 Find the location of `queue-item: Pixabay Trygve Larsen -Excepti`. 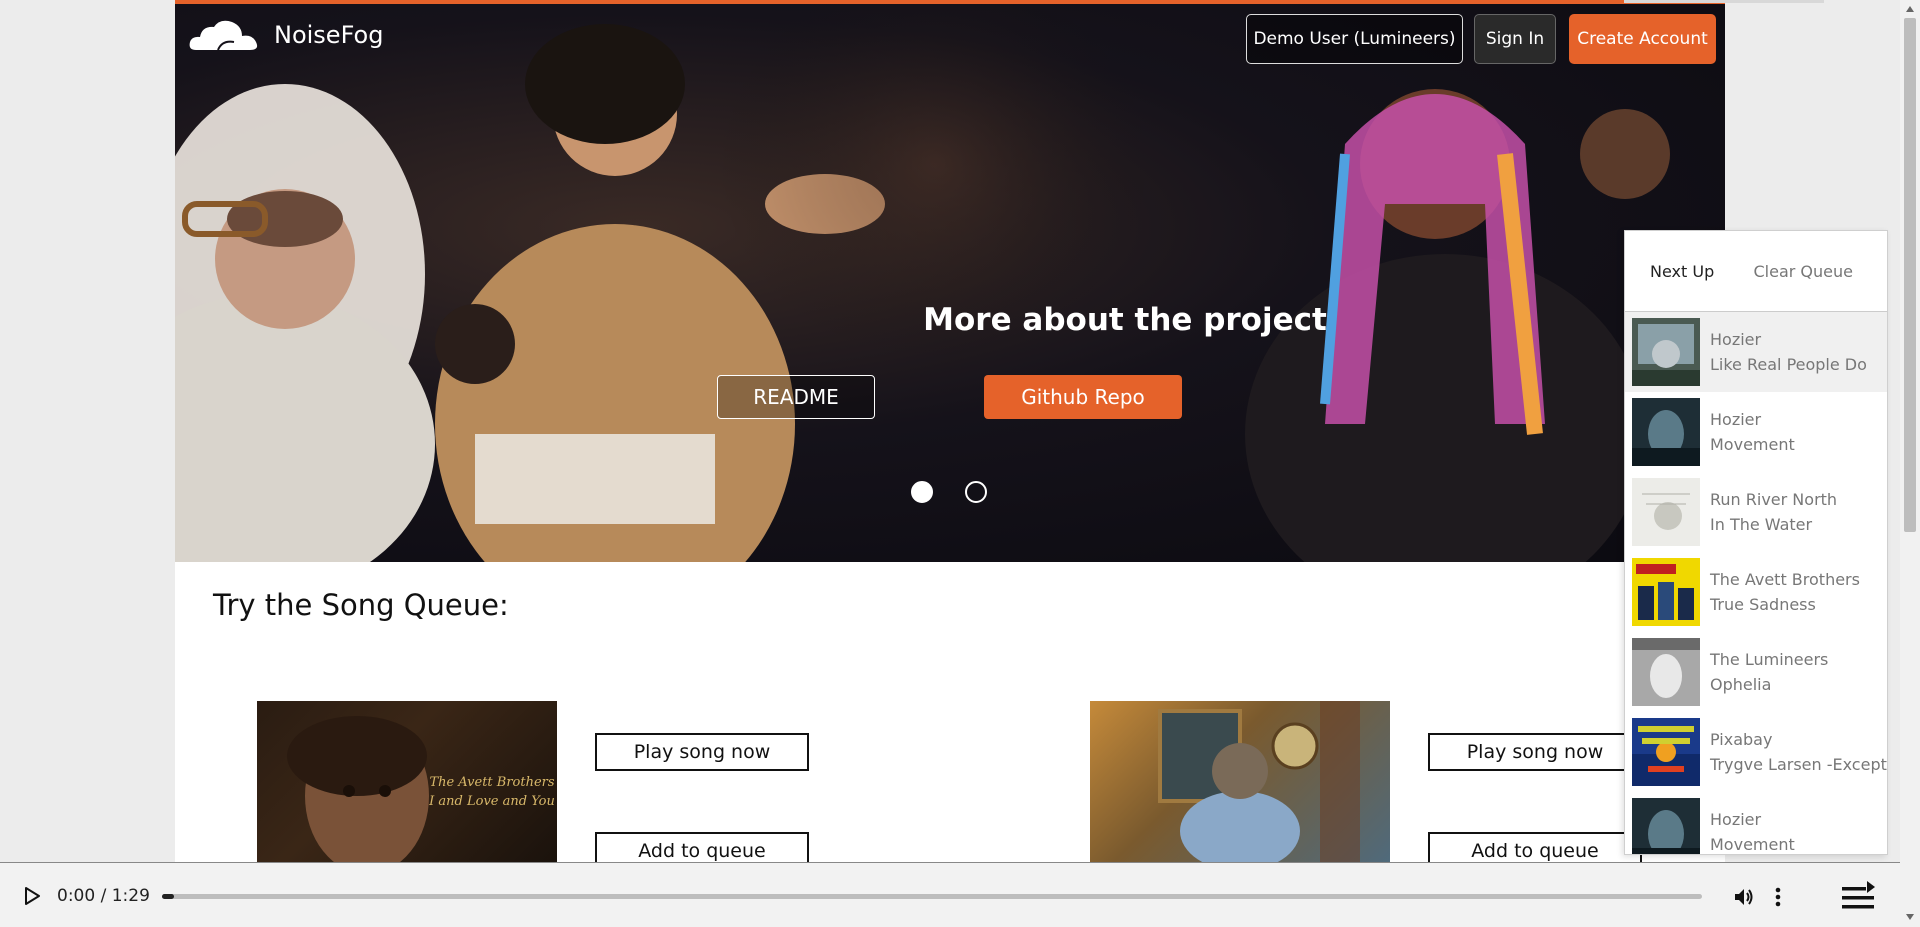

queue-item: Pixabay Trygve Larsen -Excepti is located at coordinates (1756, 752).